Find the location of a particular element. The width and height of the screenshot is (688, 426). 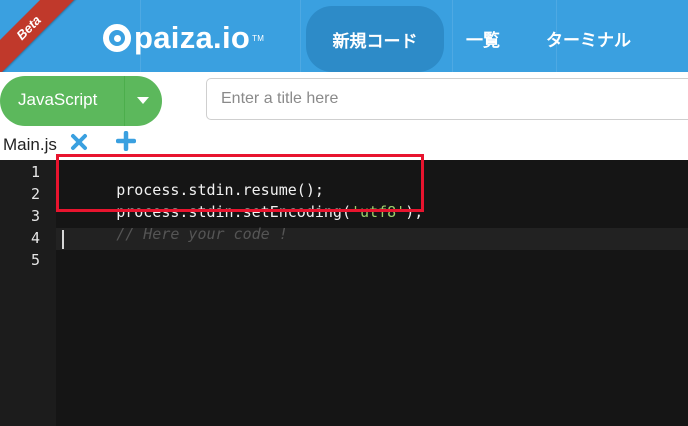

line-number: 5 is located at coordinates (35, 260).